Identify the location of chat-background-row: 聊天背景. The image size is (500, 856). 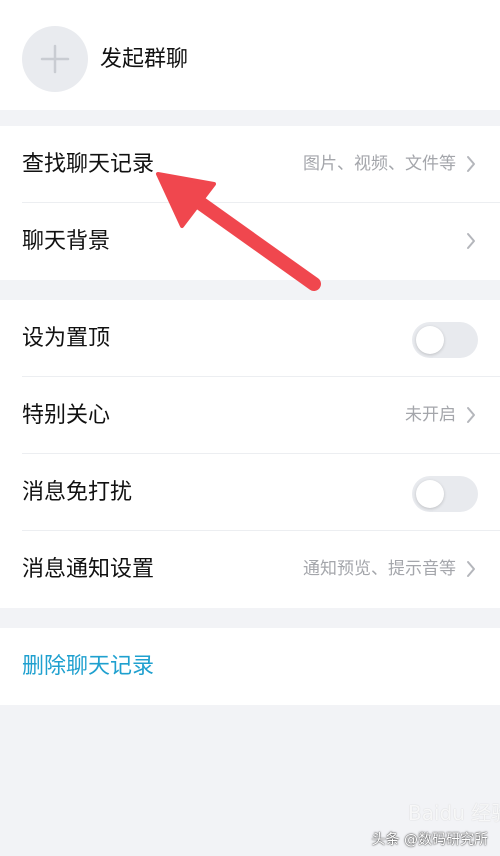
(250, 241).